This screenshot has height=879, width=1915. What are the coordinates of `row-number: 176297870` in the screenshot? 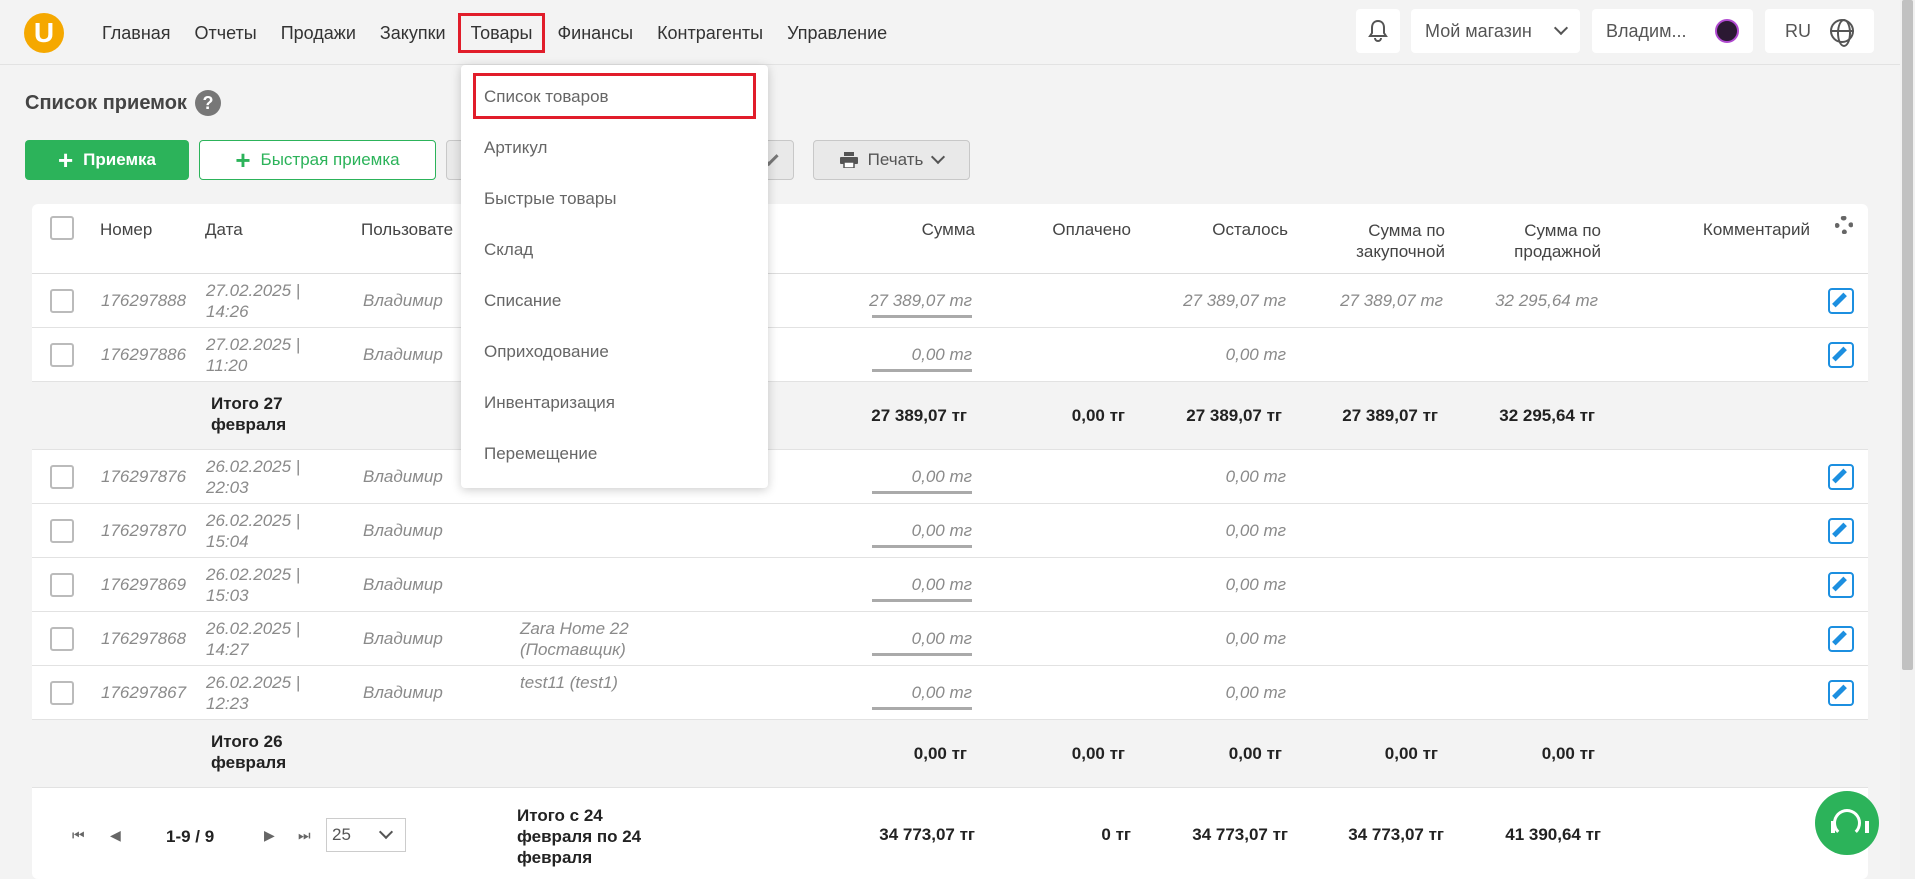 It's located at (143, 531).